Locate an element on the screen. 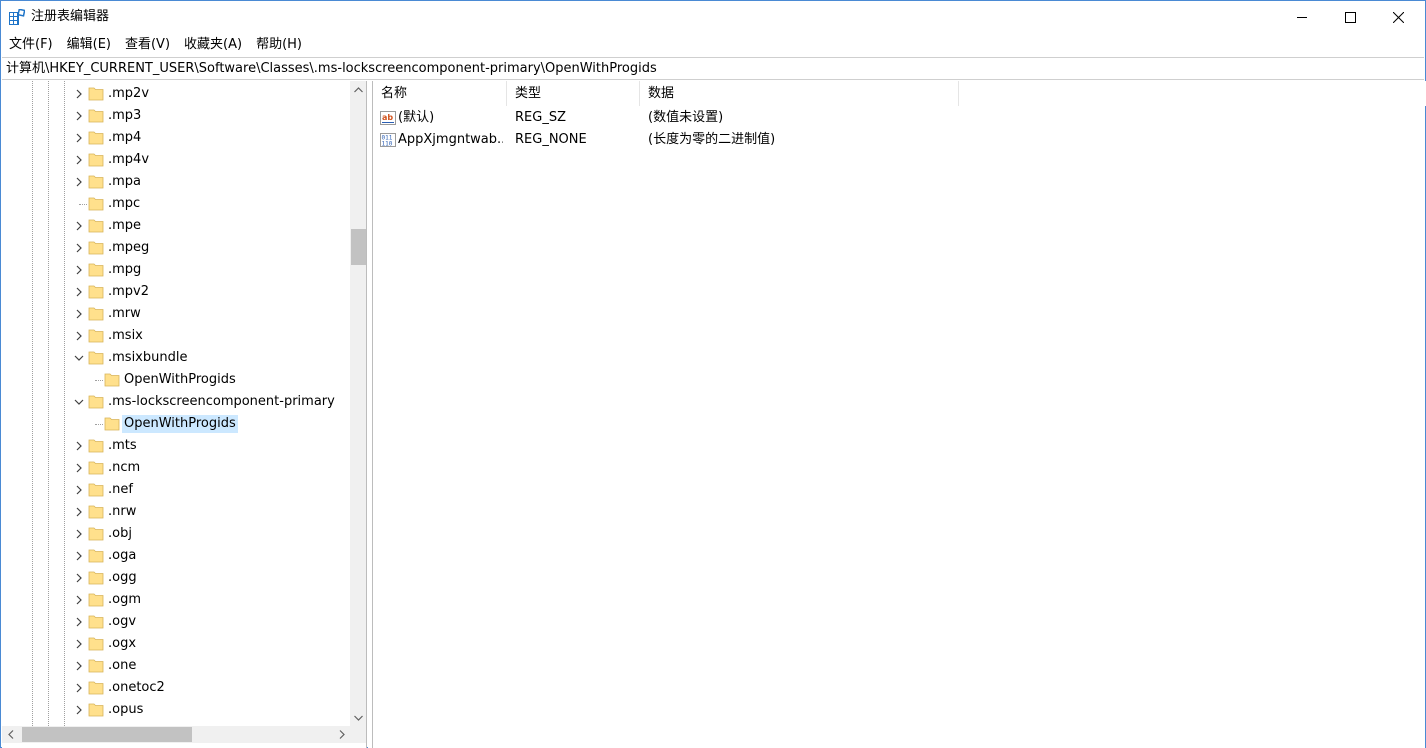 This screenshot has width=1426, height=748. scroll-left-button is located at coordinates (10, 734).